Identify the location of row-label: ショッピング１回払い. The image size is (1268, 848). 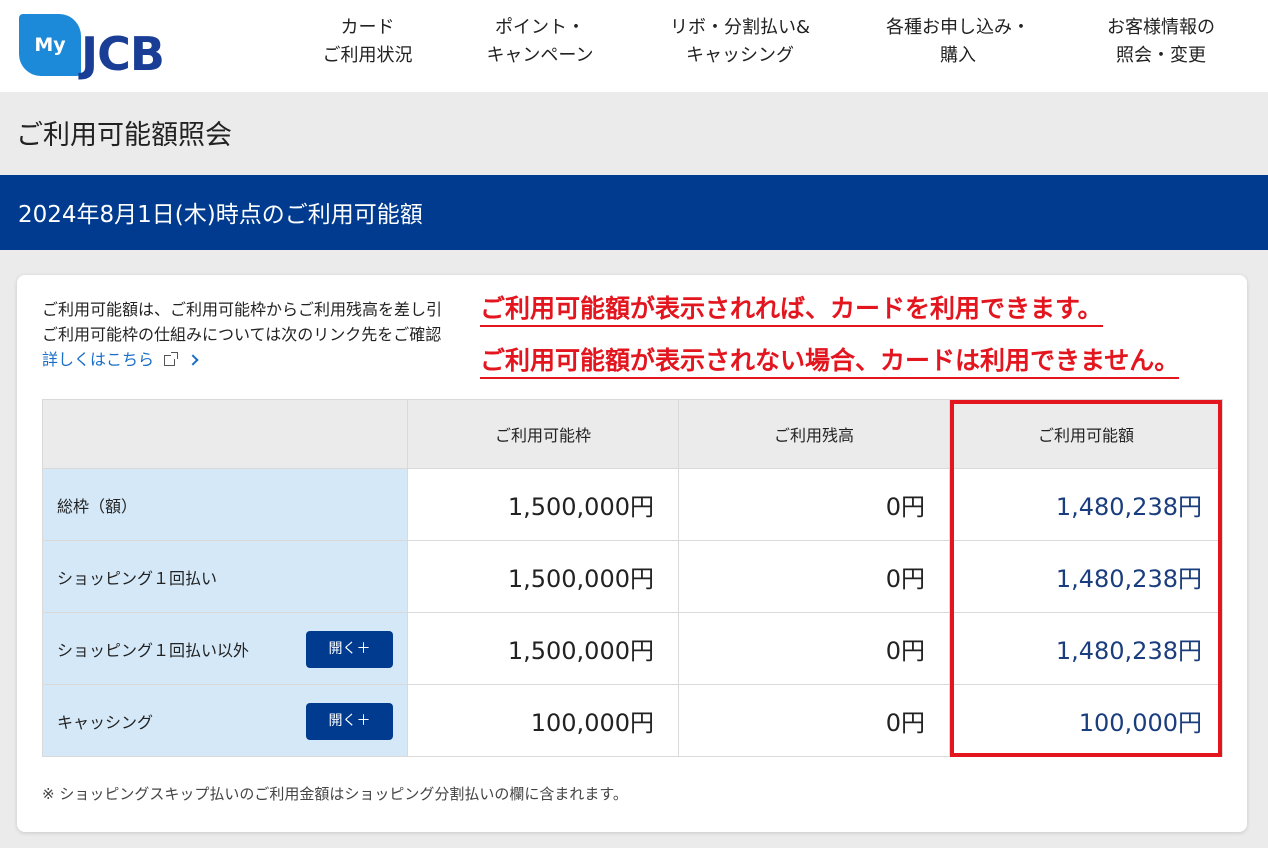
(225, 576).